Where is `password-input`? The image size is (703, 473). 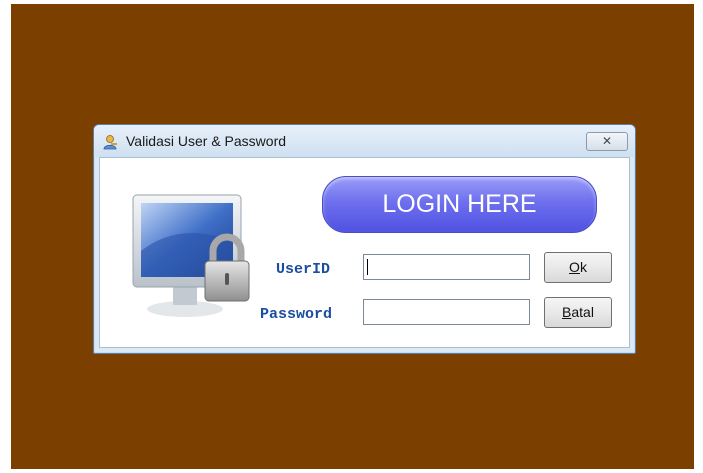
password-input is located at coordinates (446, 312).